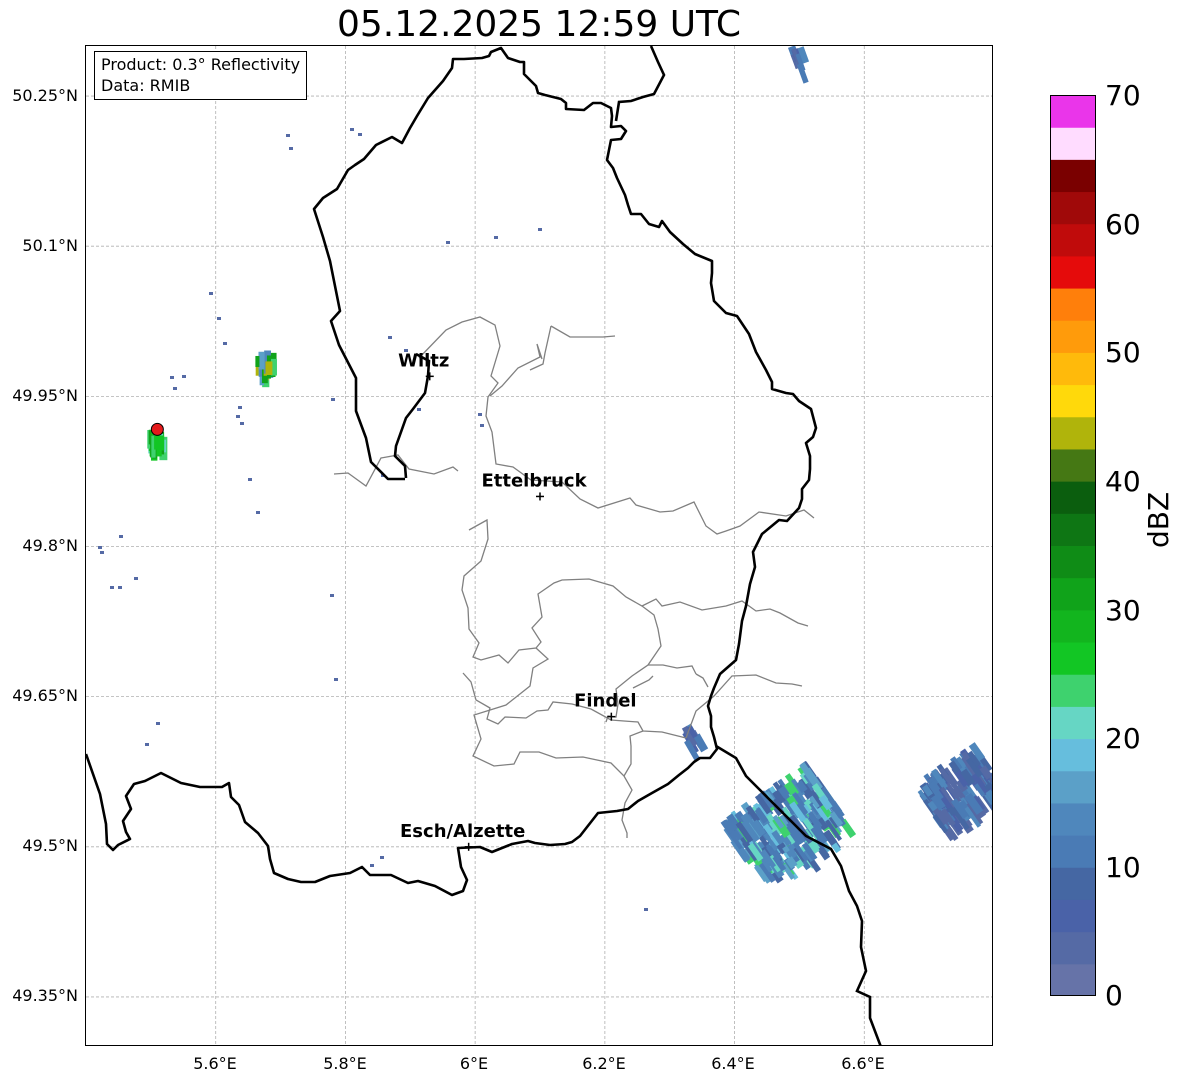 Image resolution: width=1184 pixels, height=1081 pixels. What do you see at coordinates (50, 245) in the screenshot?
I see `lat-label: 50.1°N` at bounding box center [50, 245].